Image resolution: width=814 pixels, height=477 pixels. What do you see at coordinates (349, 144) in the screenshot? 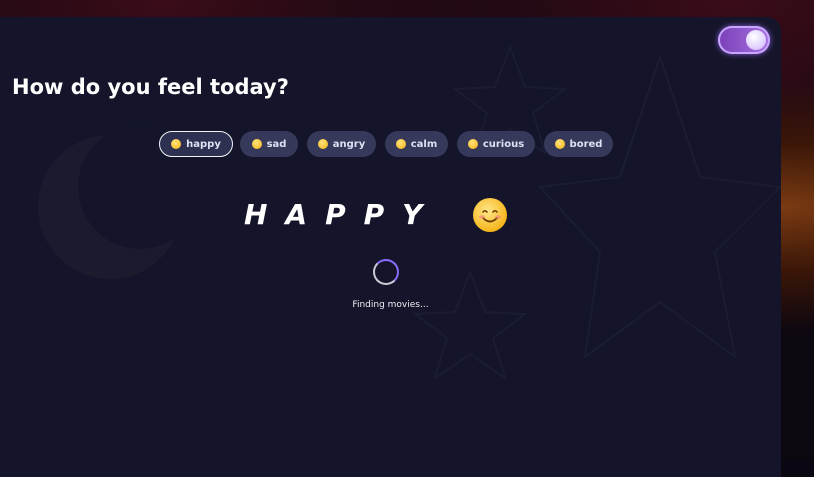
I see `mood-chip-label: angry` at bounding box center [349, 144].